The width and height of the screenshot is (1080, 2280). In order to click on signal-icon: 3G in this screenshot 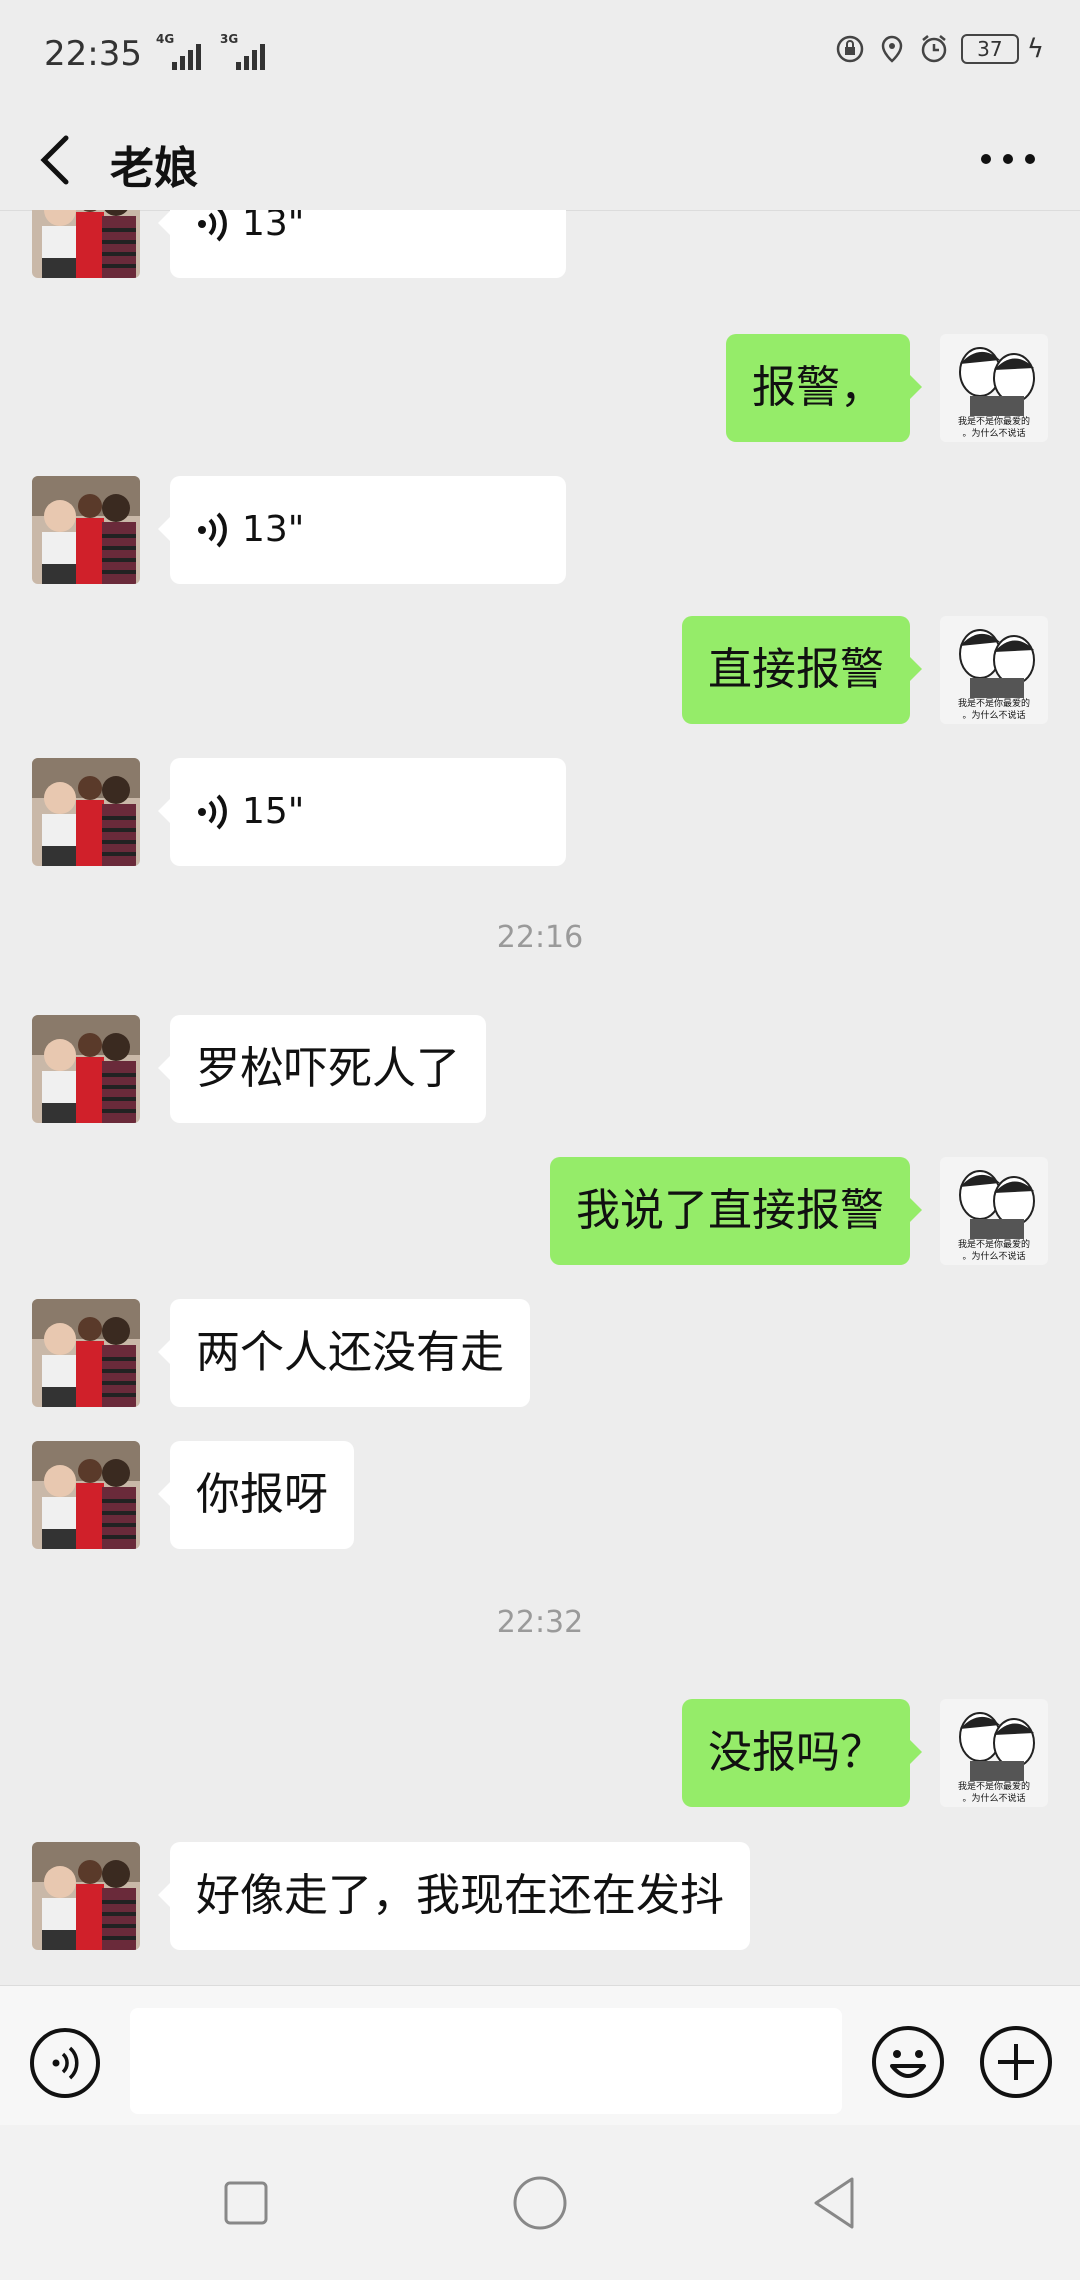, I will do `click(245, 51)`.